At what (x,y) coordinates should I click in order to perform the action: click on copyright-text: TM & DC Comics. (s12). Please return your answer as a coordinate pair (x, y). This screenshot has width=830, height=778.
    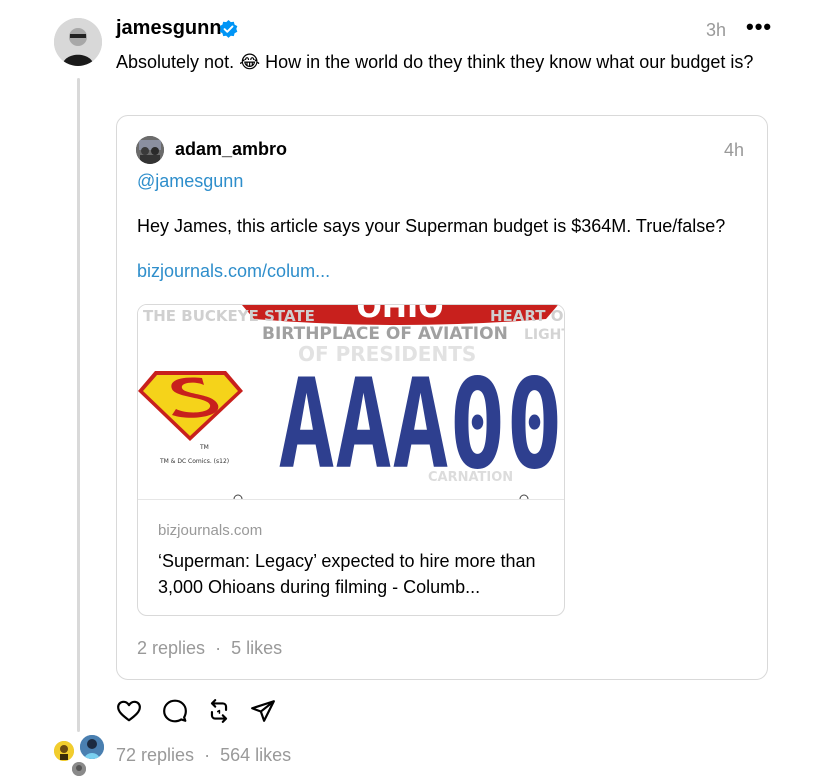
    Looking at the image, I should click on (194, 461).